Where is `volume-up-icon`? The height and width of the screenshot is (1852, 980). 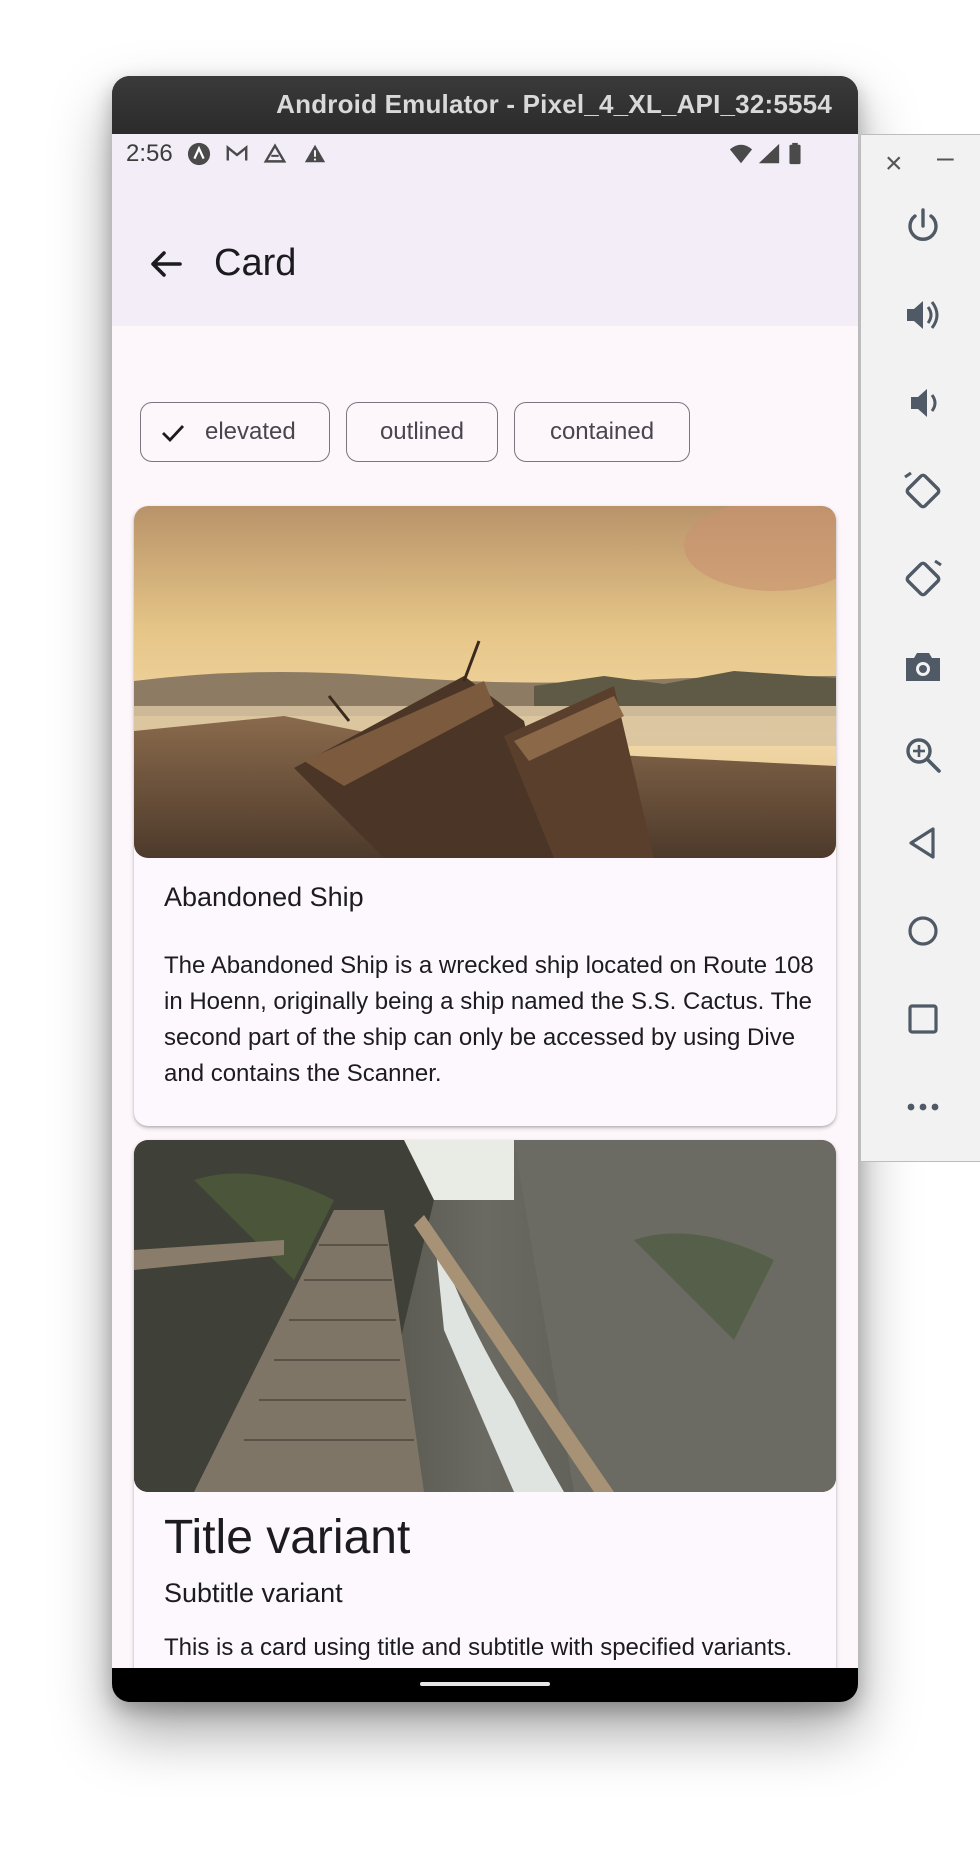
volume-up-icon is located at coordinates (923, 315).